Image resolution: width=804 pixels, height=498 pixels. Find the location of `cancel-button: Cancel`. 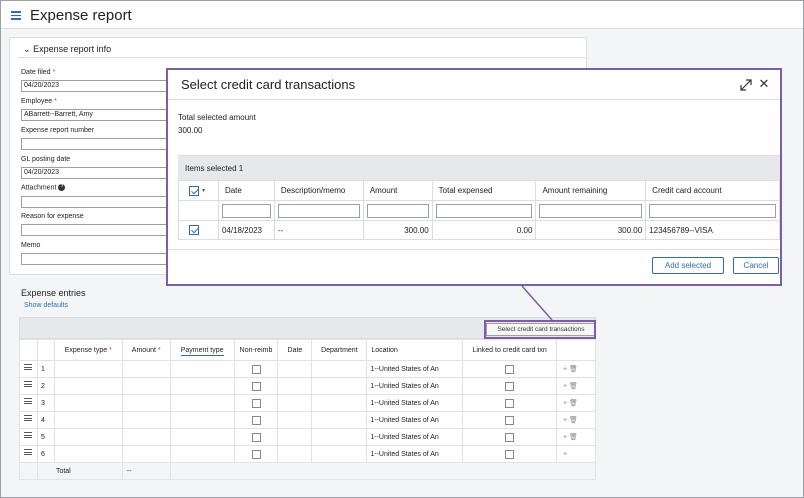

cancel-button: Cancel is located at coordinates (756, 265).